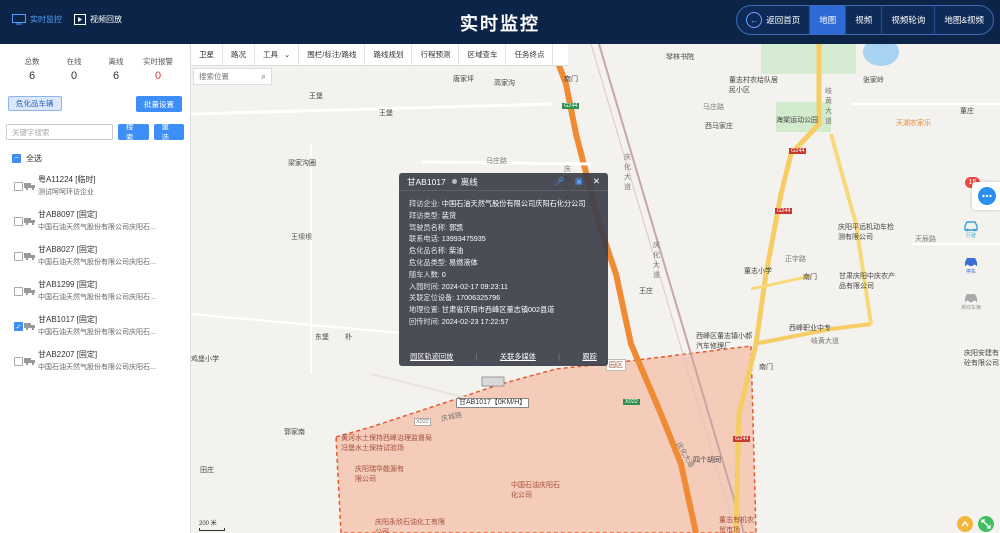  I want to click on view-map-button: 地图, so click(828, 20).